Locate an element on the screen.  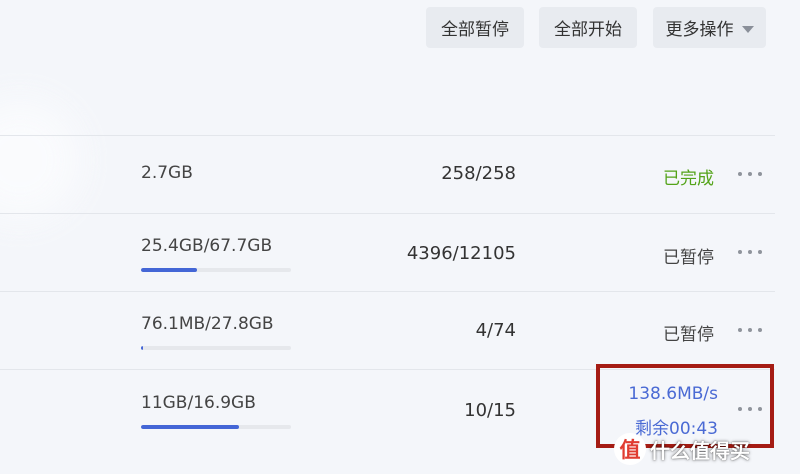
watermark-text: 什么值得买 is located at coordinates (700, 450).